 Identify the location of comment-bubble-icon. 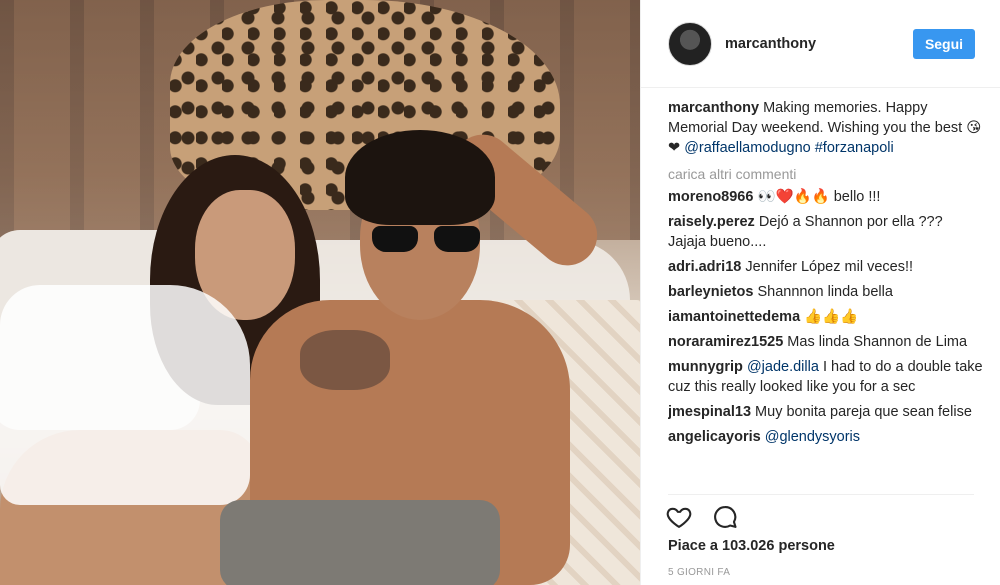
(725, 517).